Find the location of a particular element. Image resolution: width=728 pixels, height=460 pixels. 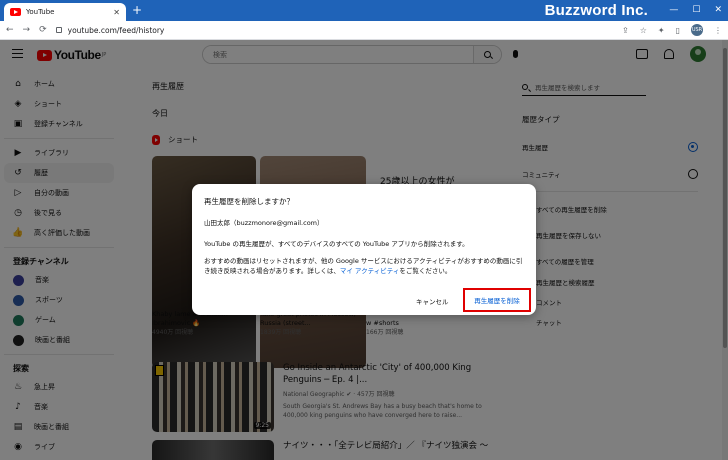

brand-watermark: Buzzword Inc. is located at coordinates (596, 10).